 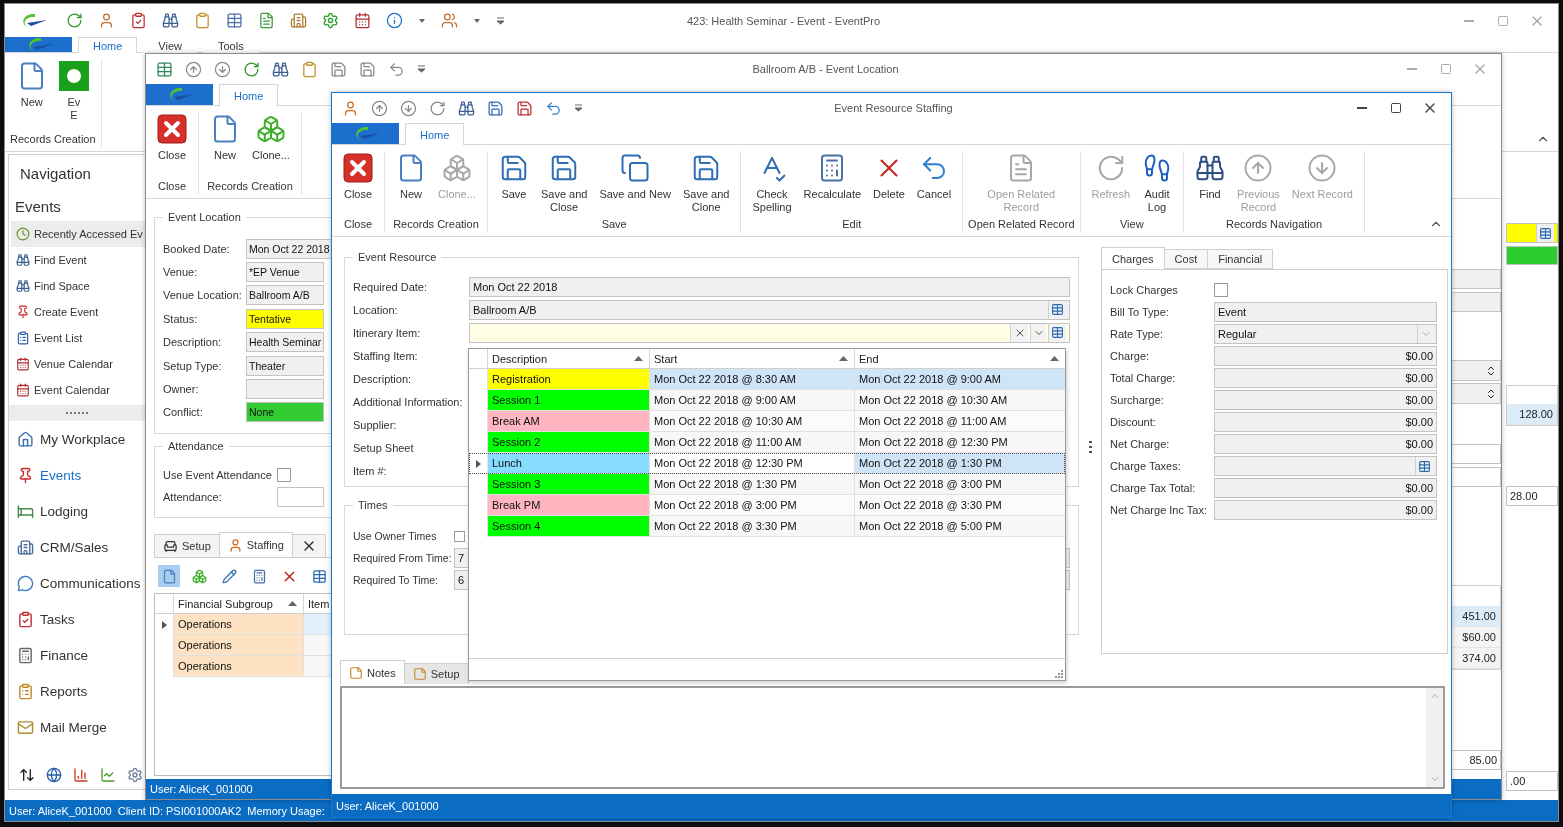 What do you see at coordinates (238, 603) in the screenshot?
I see `column-header: Financial Subgroup` at bounding box center [238, 603].